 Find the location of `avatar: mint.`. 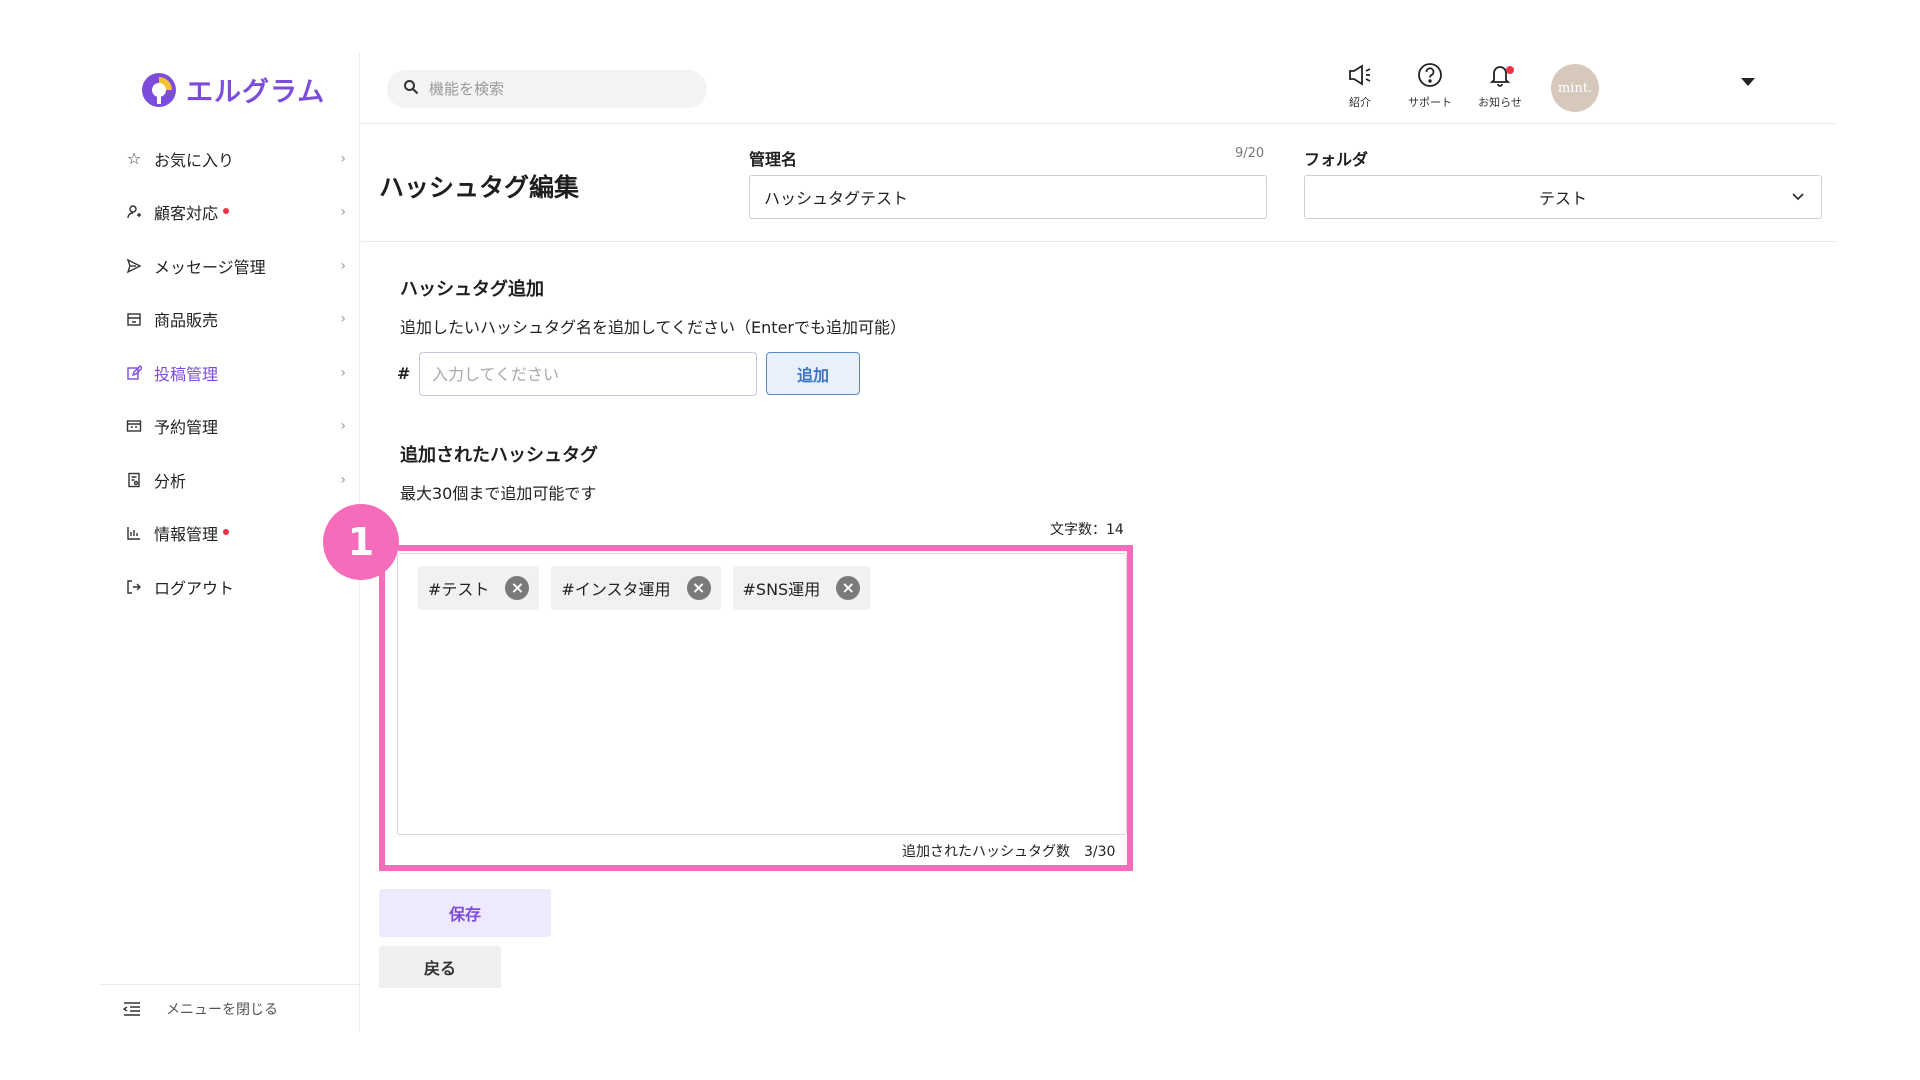

avatar: mint. is located at coordinates (1575, 88).